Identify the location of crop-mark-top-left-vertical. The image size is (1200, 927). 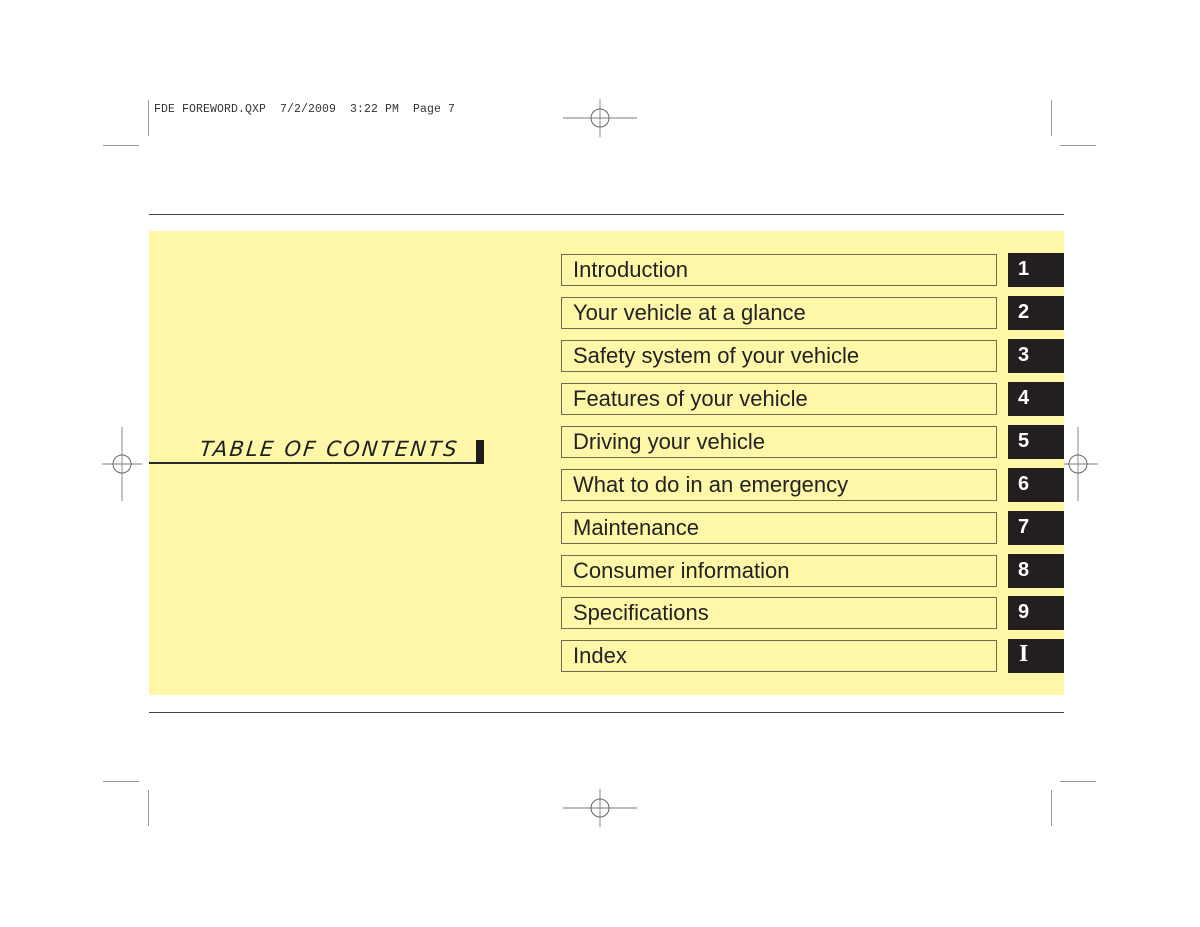
(148, 118).